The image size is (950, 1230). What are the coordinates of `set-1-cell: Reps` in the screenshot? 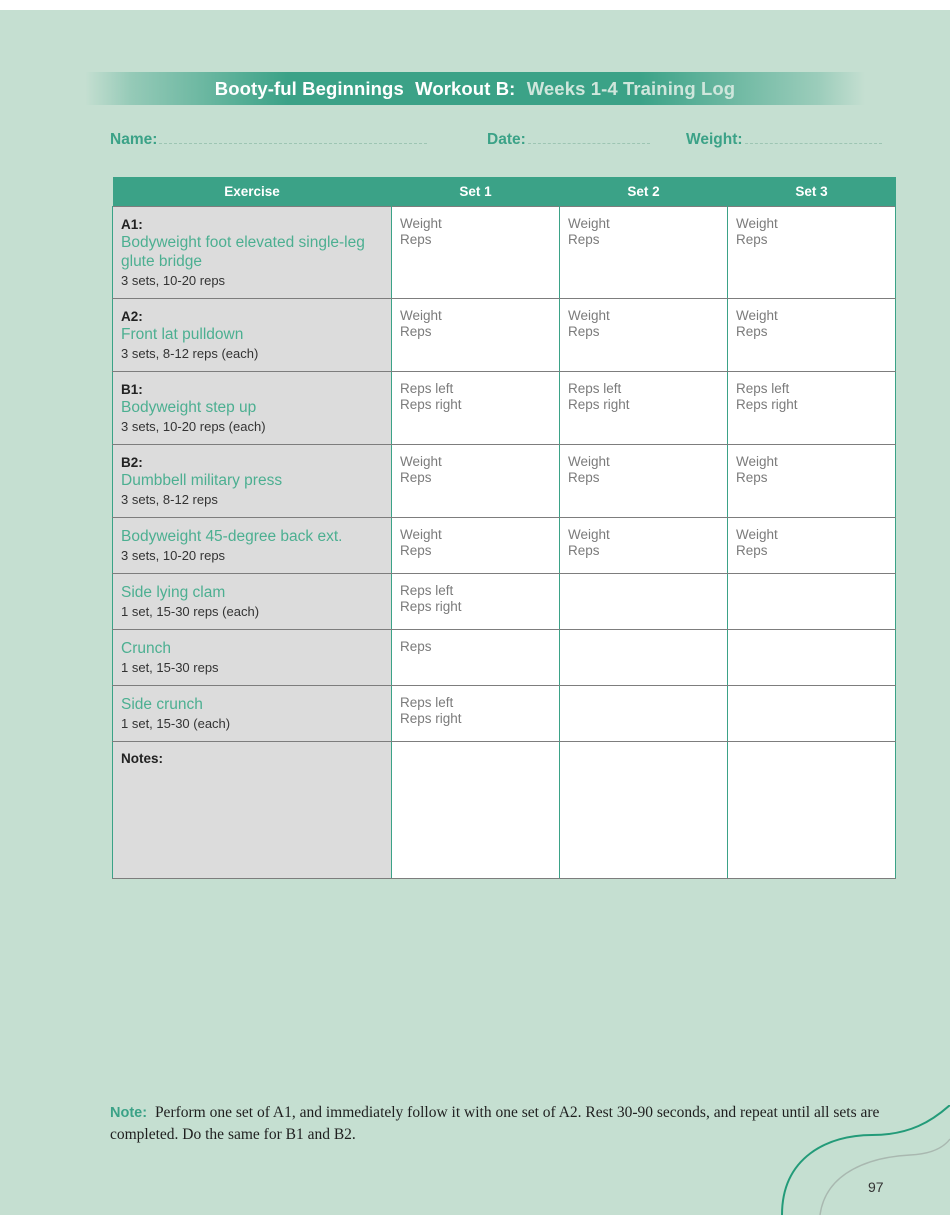 It's located at (475, 657).